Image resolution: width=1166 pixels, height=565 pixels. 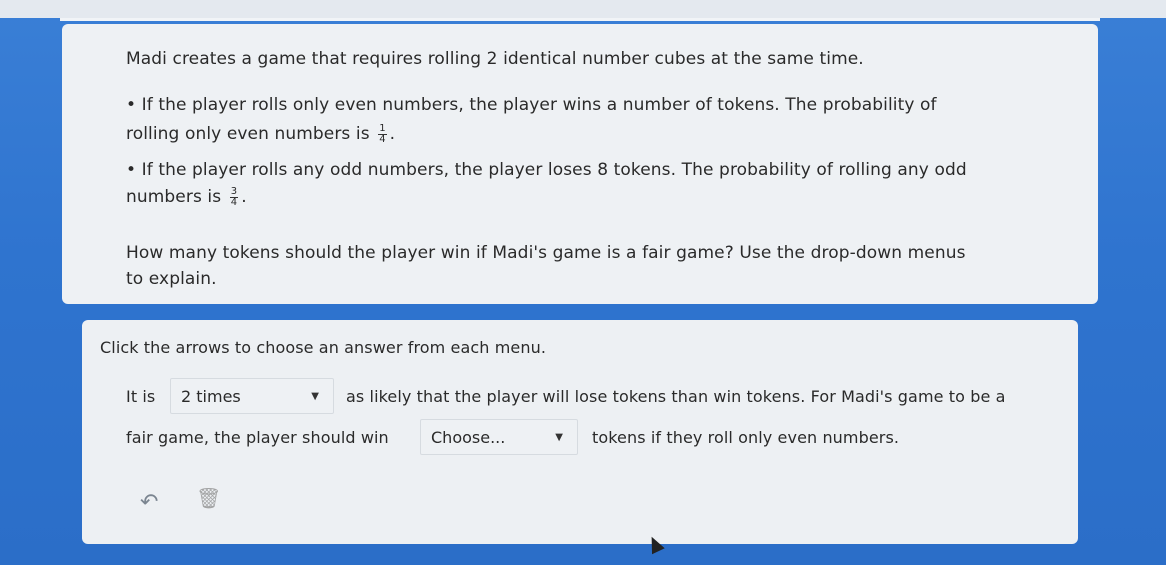 I want to click on multiplier-dropdown-value: 2 times, so click(x=211, y=396).